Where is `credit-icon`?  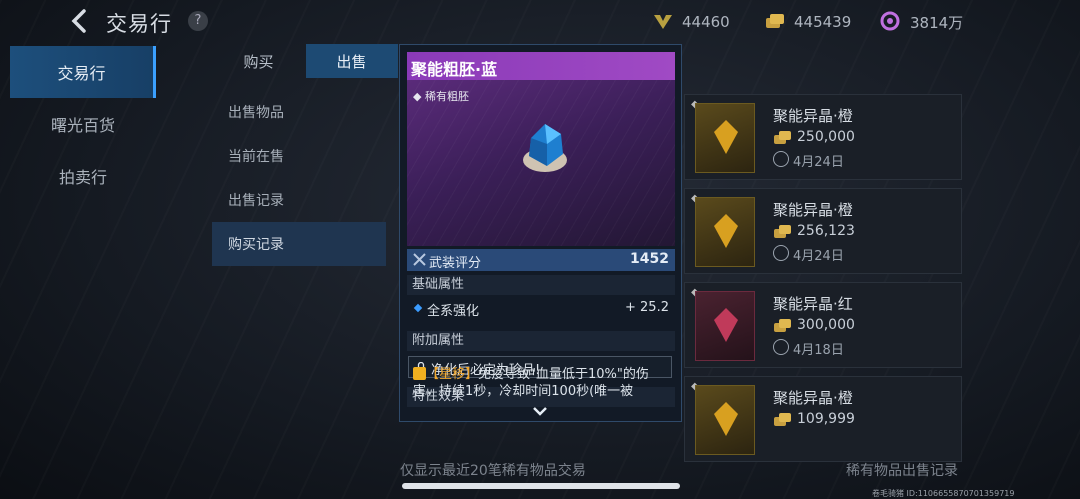 credit-icon is located at coordinates (890, 21).